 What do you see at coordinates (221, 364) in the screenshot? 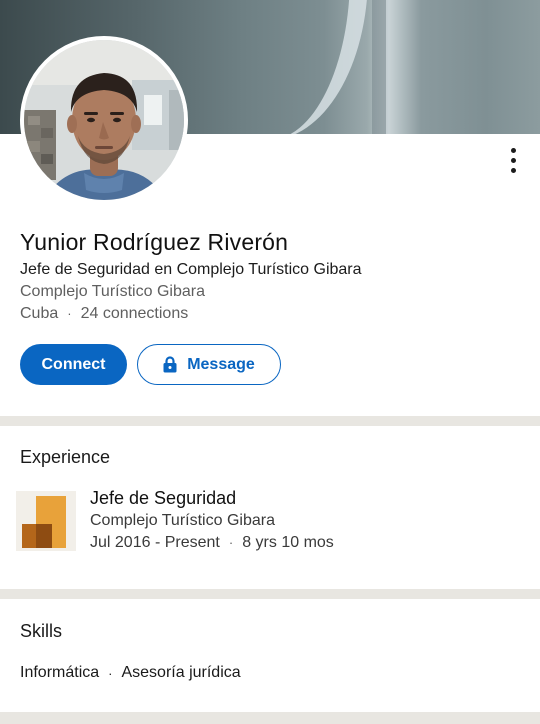
I see `message-button-label: Message` at bounding box center [221, 364].